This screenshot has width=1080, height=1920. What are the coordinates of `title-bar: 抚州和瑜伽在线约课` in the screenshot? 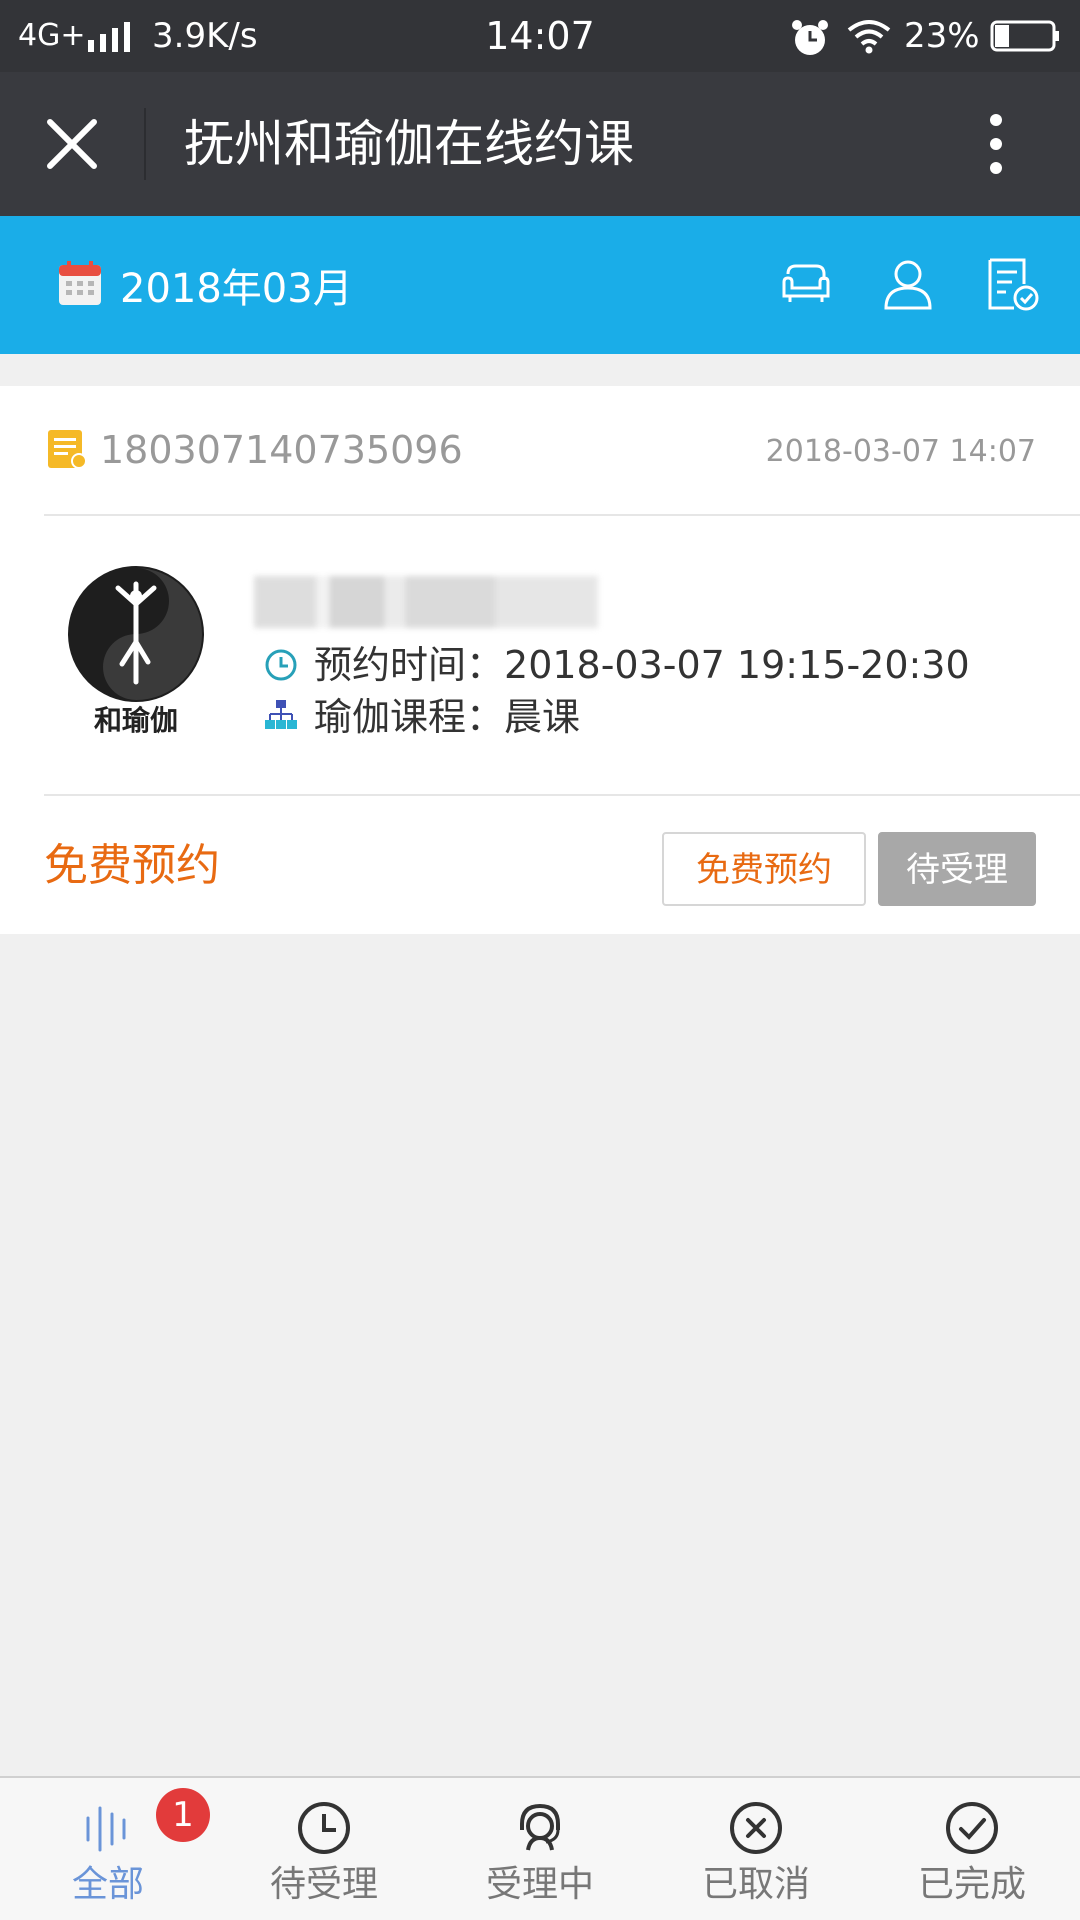 It's located at (540, 144).